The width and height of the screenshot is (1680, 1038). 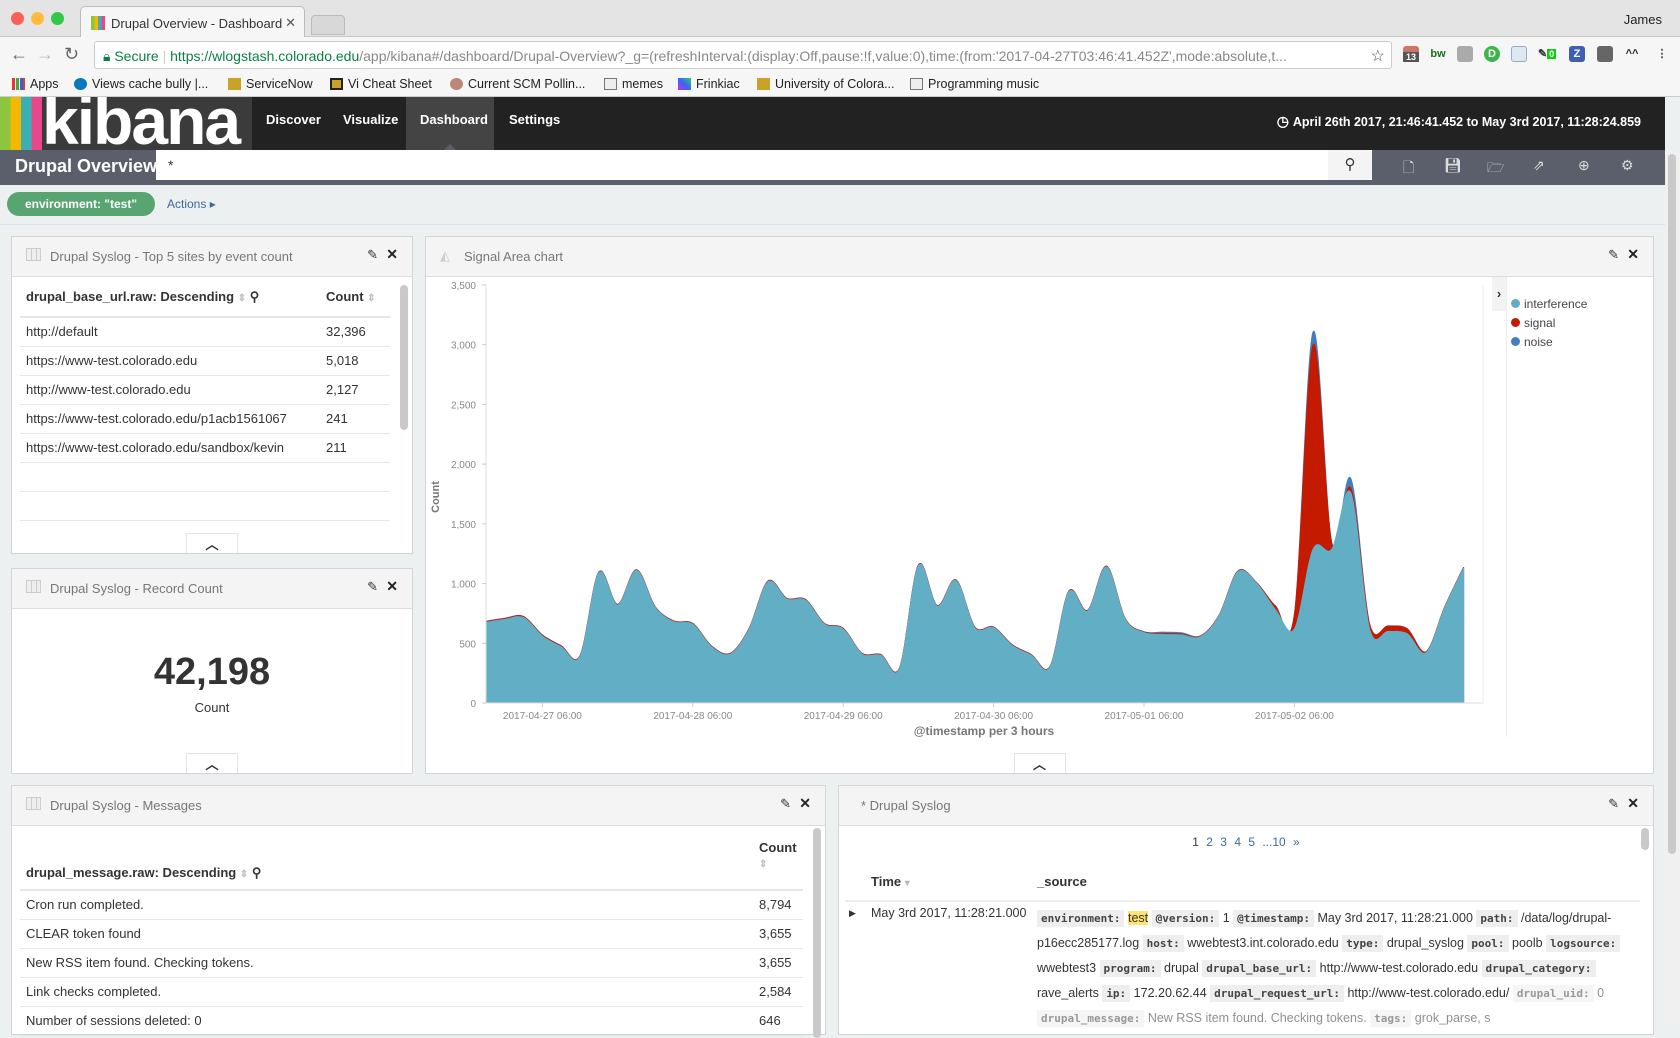 What do you see at coordinates (381, 84) in the screenshot?
I see `bookmark-vi-cheat-sheet: Vi Cheat Sheet` at bounding box center [381, 84].